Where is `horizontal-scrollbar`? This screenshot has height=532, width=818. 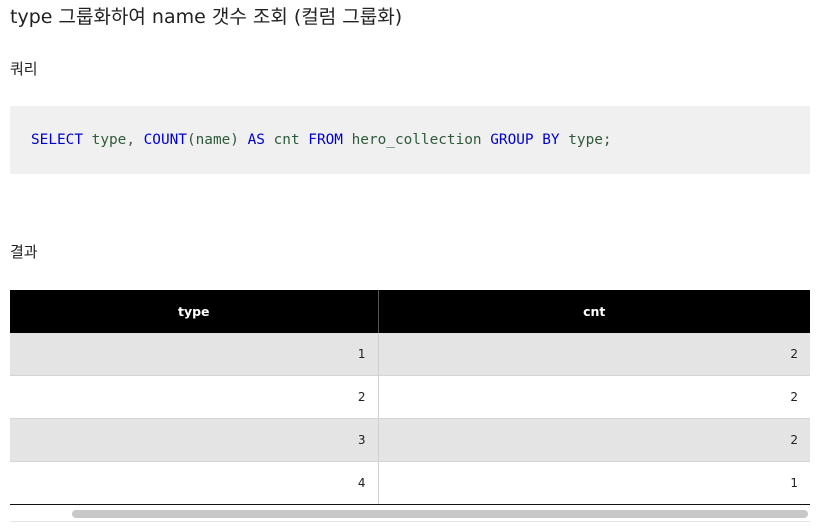 horizontal-scrollbar is located at coordinates (410, 514).